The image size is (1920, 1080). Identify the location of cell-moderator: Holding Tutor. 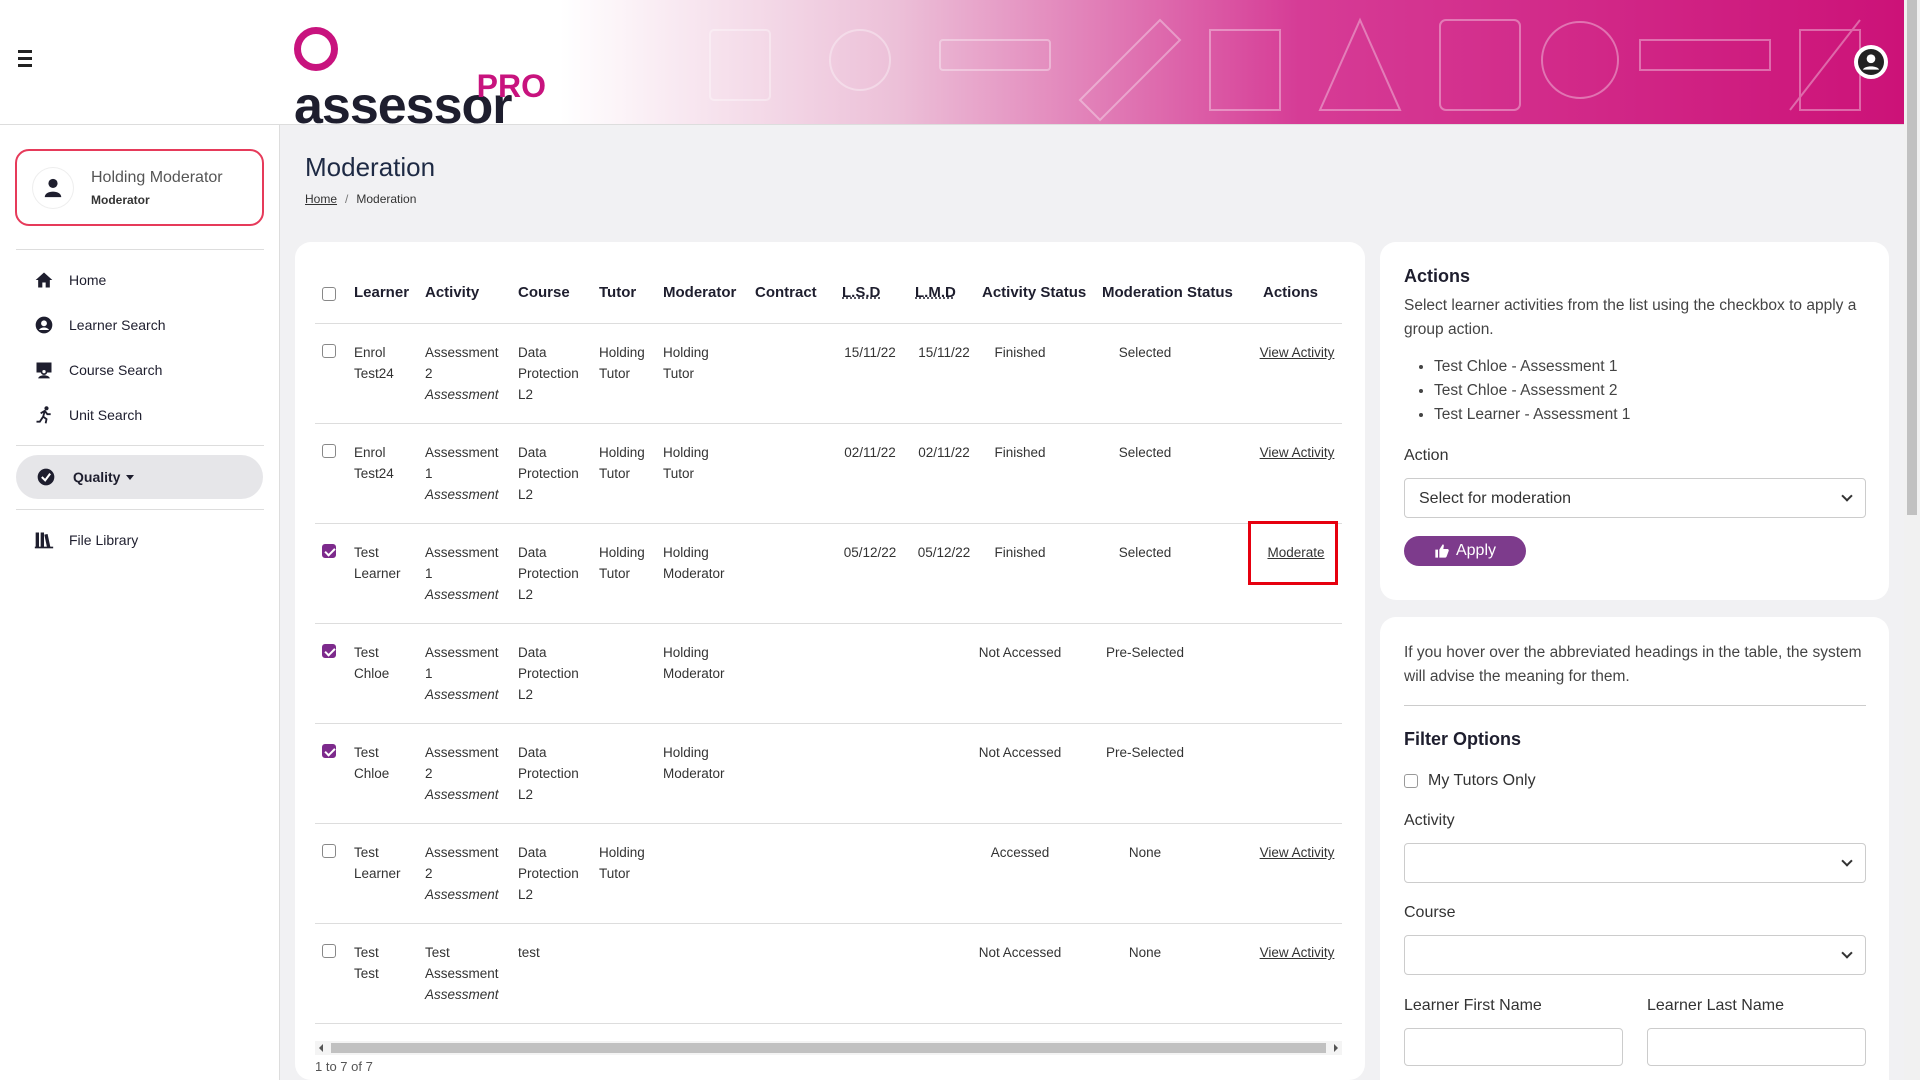
(686, 363).